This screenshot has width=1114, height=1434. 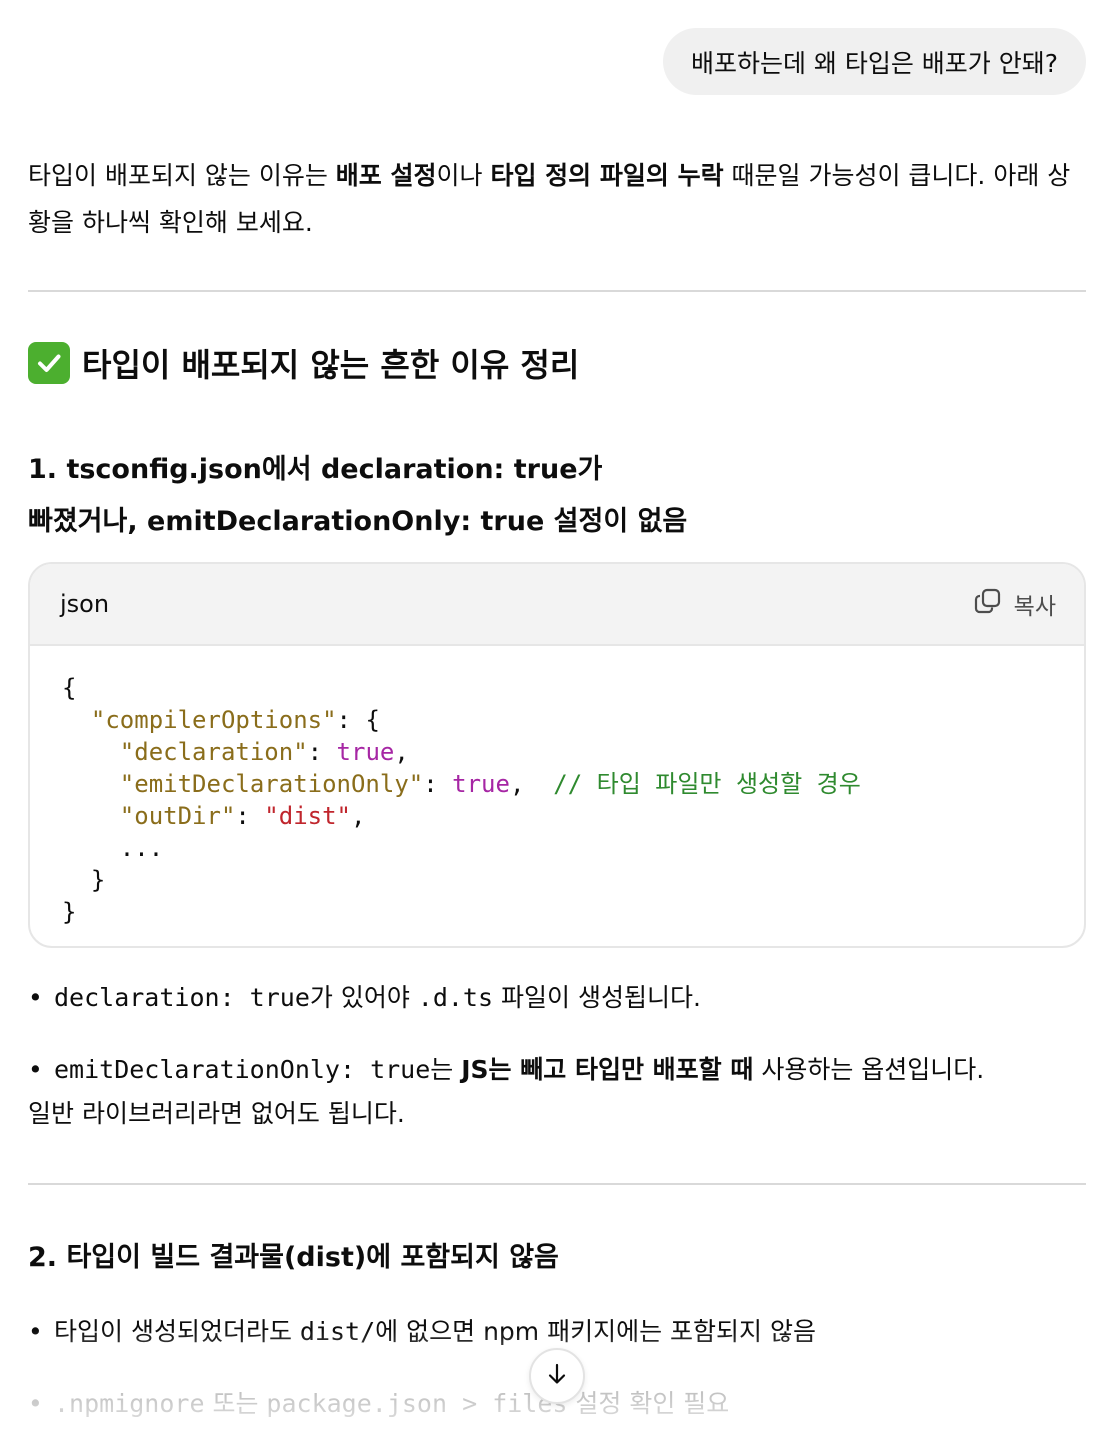 I want to click on code-token: "declaration", so click(x=213, y=752).